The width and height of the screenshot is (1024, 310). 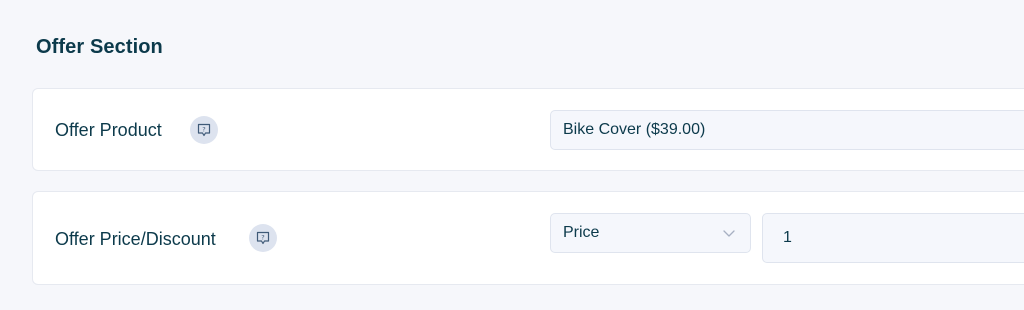 I want to click on price-type-selected-value: Price, so click(x=581, y=232).